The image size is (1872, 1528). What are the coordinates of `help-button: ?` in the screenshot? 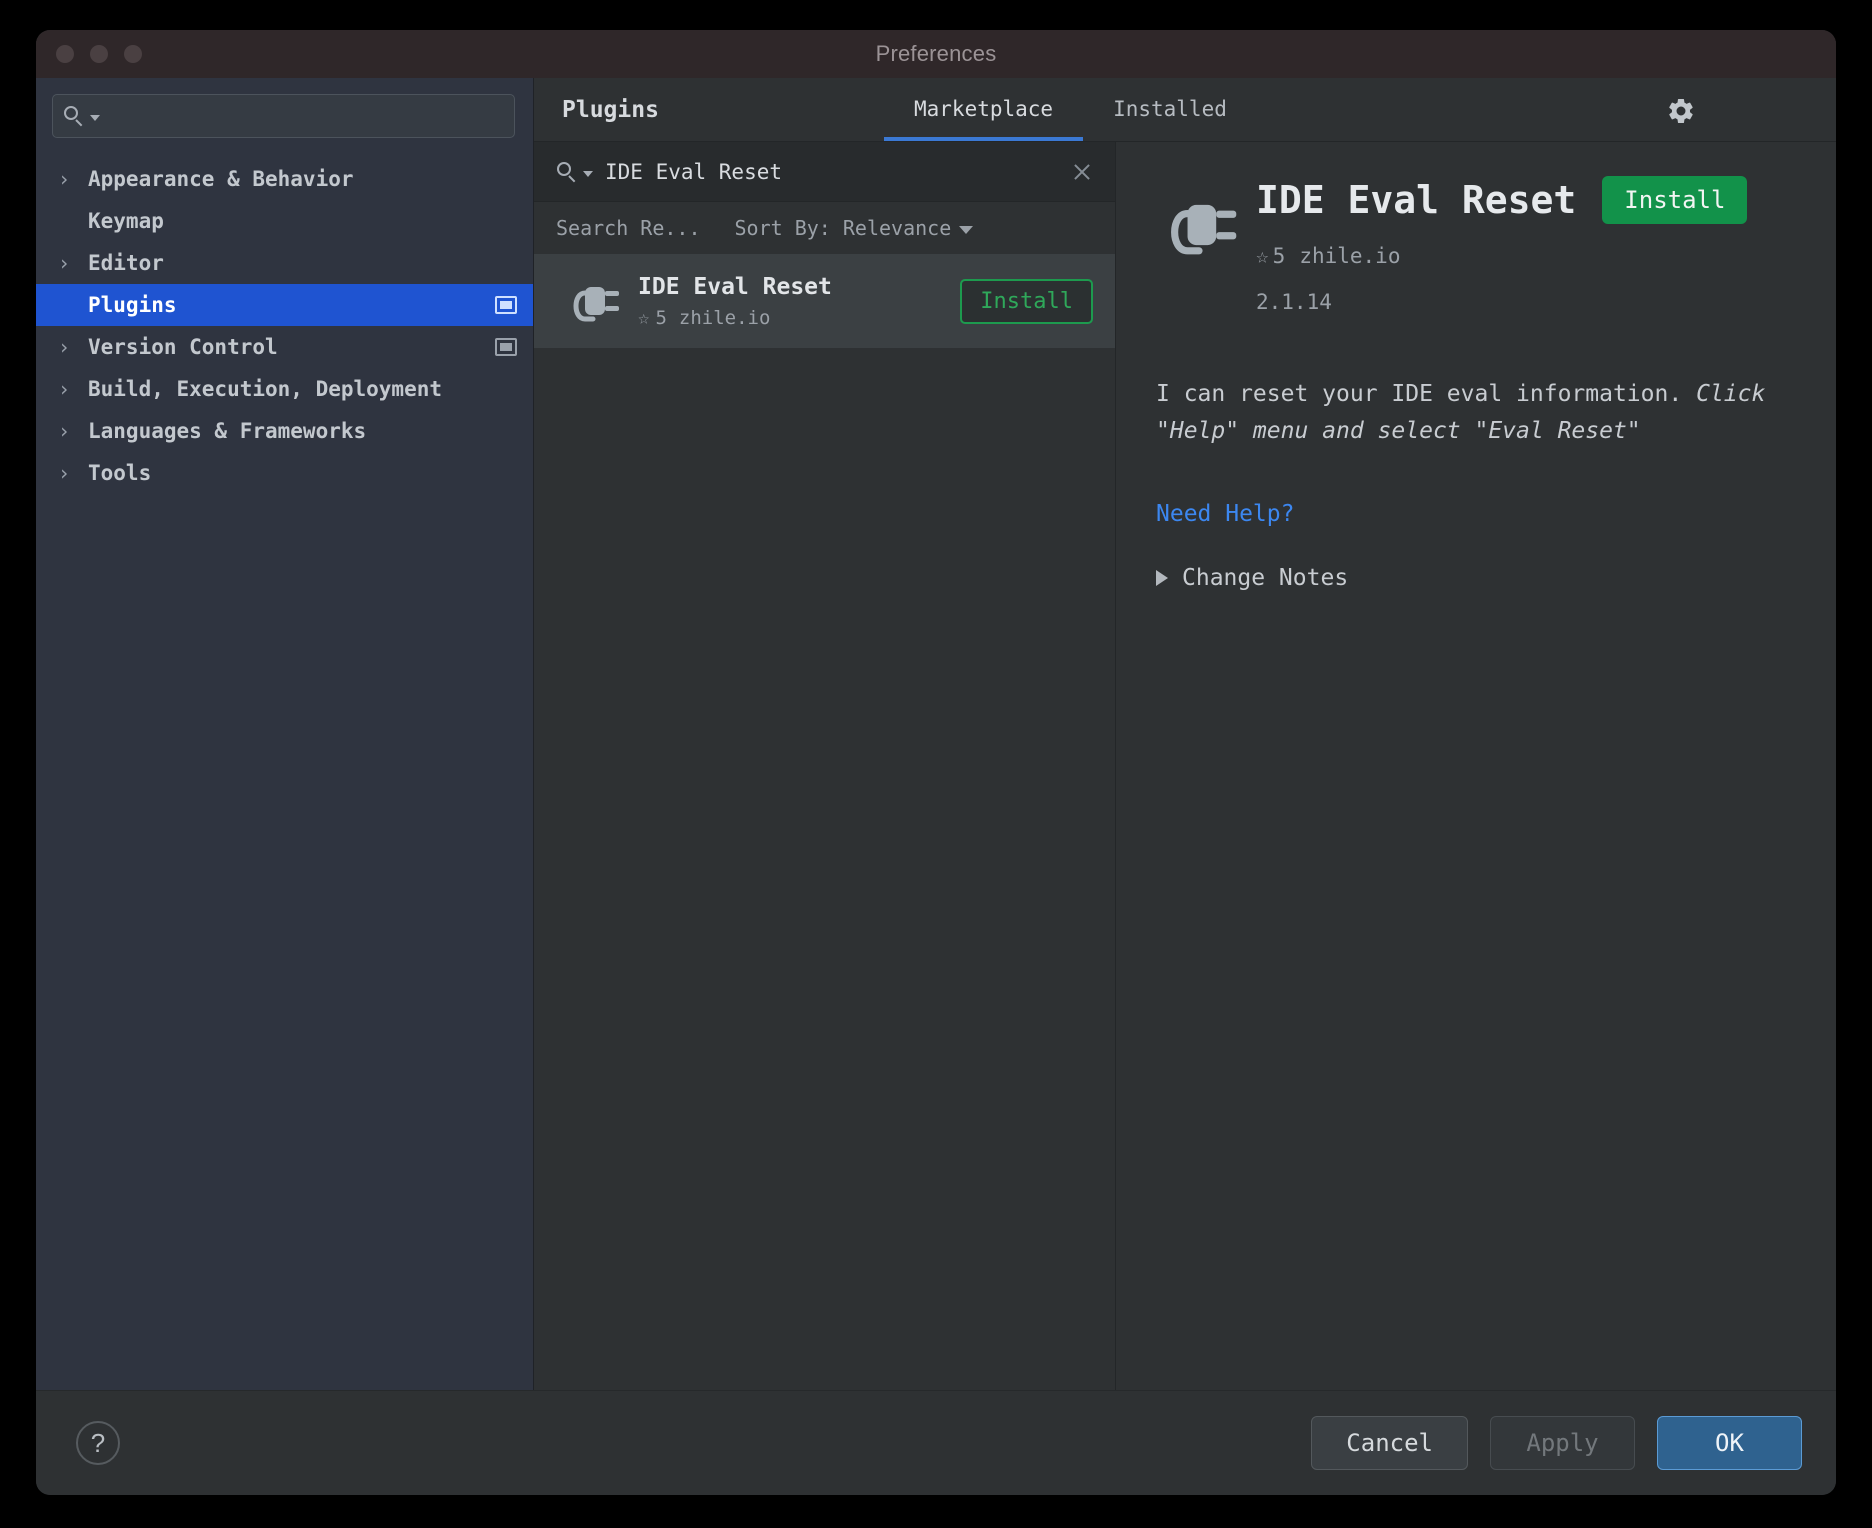 It's located at (98, 1443).